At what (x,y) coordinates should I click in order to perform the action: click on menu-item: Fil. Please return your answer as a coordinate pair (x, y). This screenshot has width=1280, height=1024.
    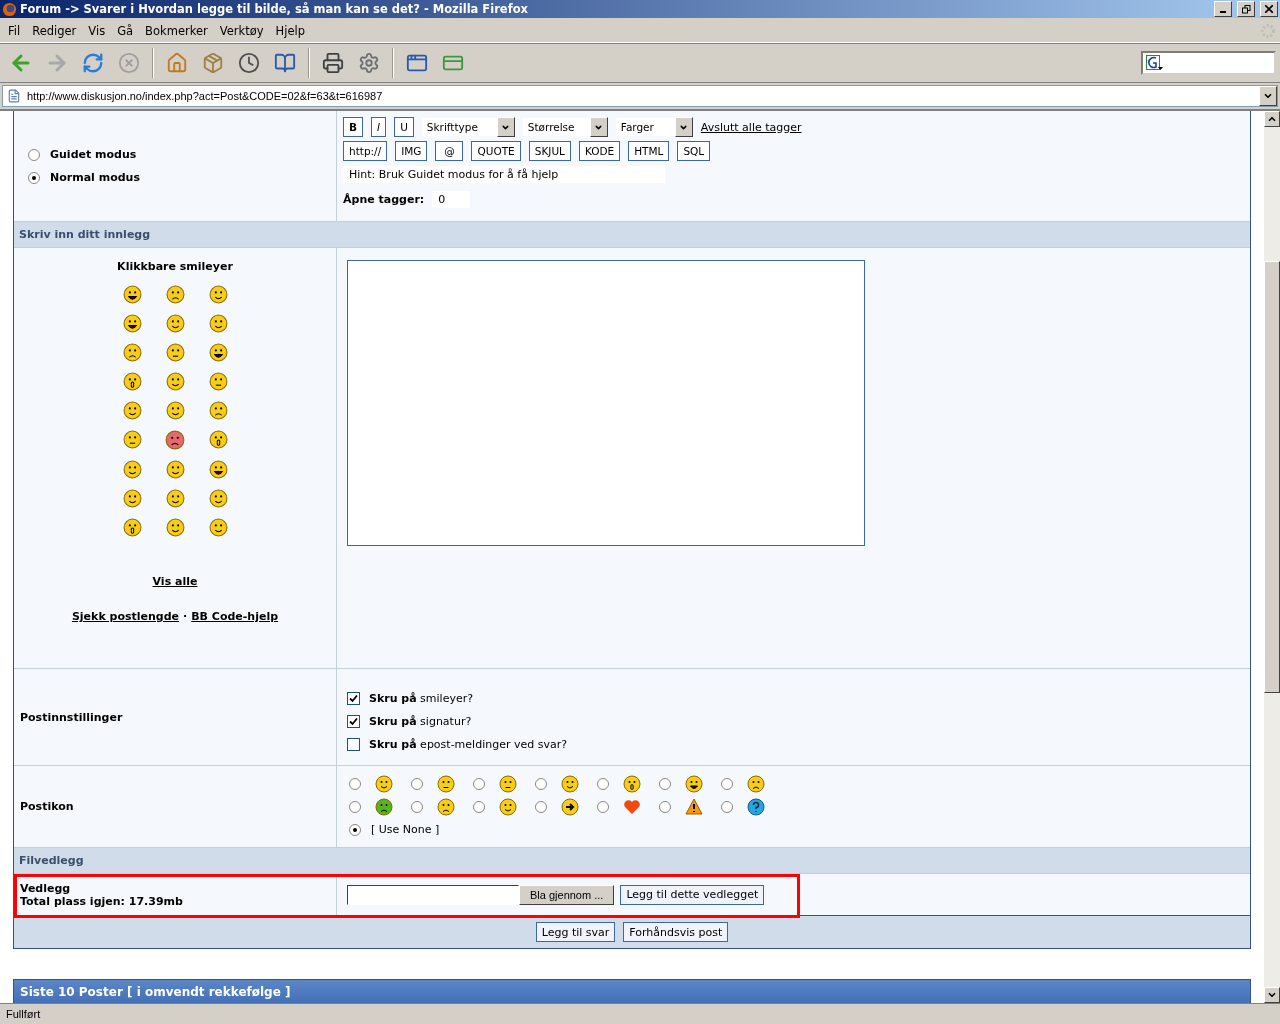
    Looking at the image, I should click on (16, 31).